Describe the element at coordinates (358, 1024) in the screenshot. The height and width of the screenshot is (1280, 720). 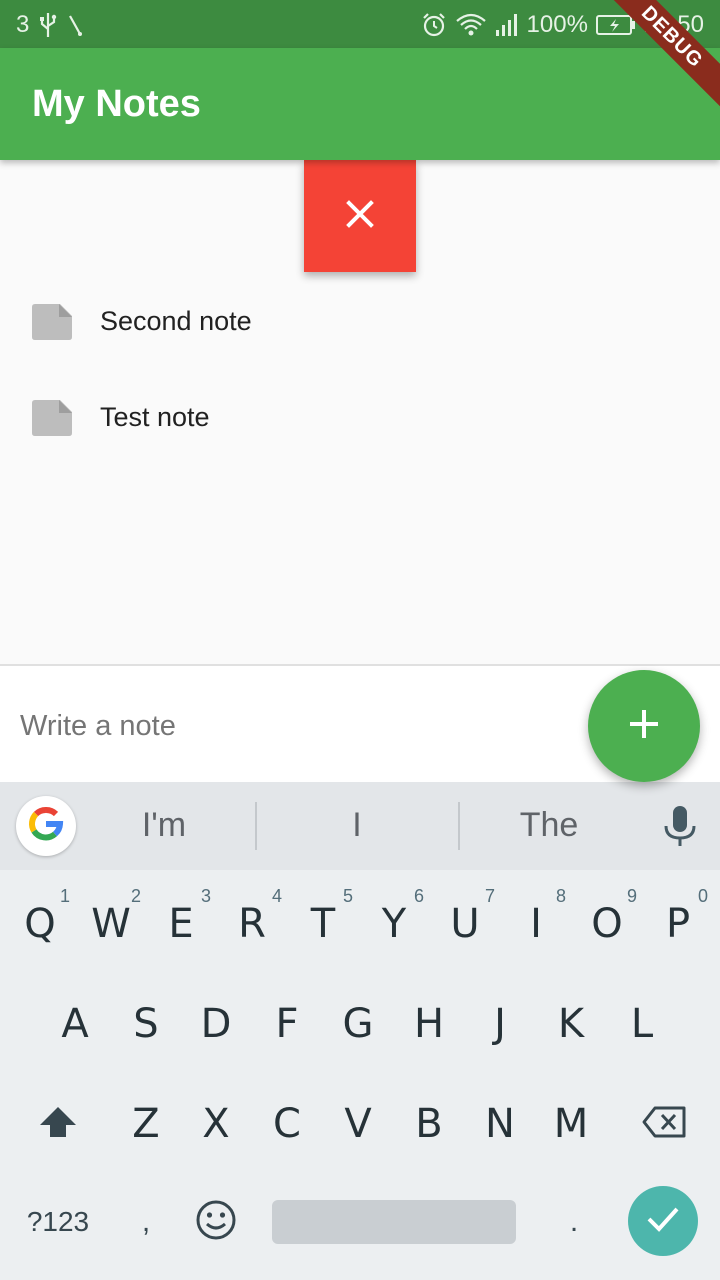
I see `key-g: G` at that location.